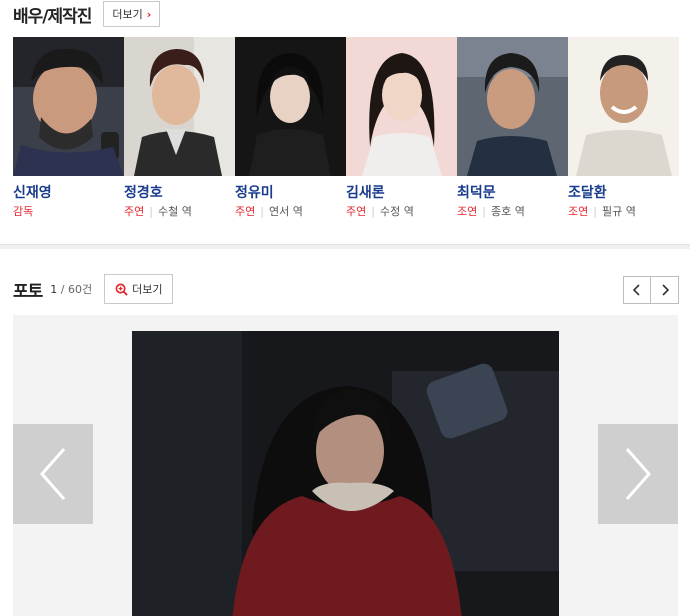  I want to click on cast-card: 정유미 주연 | 연서 역, so click(290, 127).